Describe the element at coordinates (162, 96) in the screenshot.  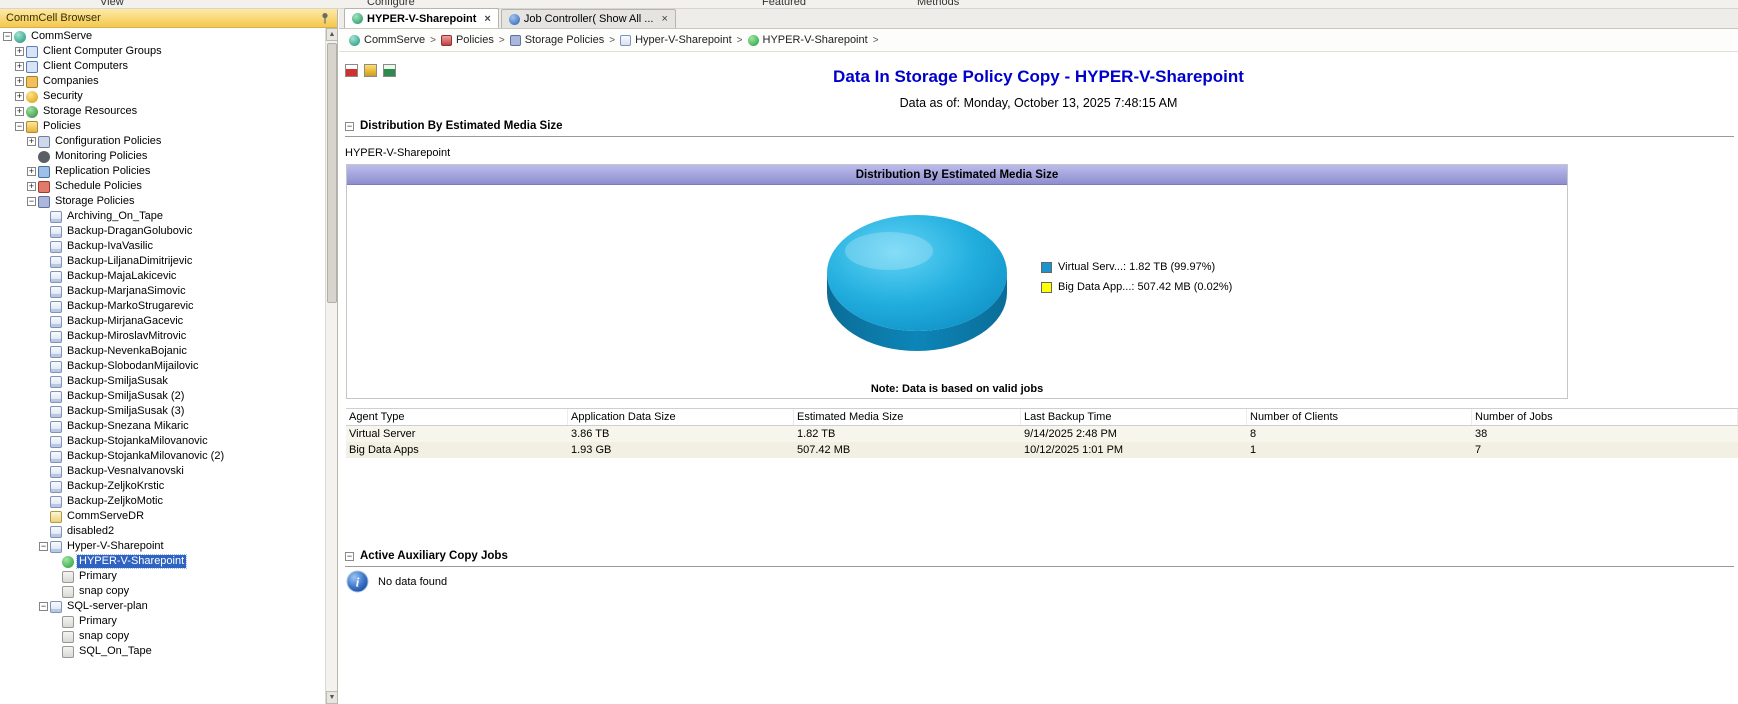
I see `tree-item-security: + Security` at that location.